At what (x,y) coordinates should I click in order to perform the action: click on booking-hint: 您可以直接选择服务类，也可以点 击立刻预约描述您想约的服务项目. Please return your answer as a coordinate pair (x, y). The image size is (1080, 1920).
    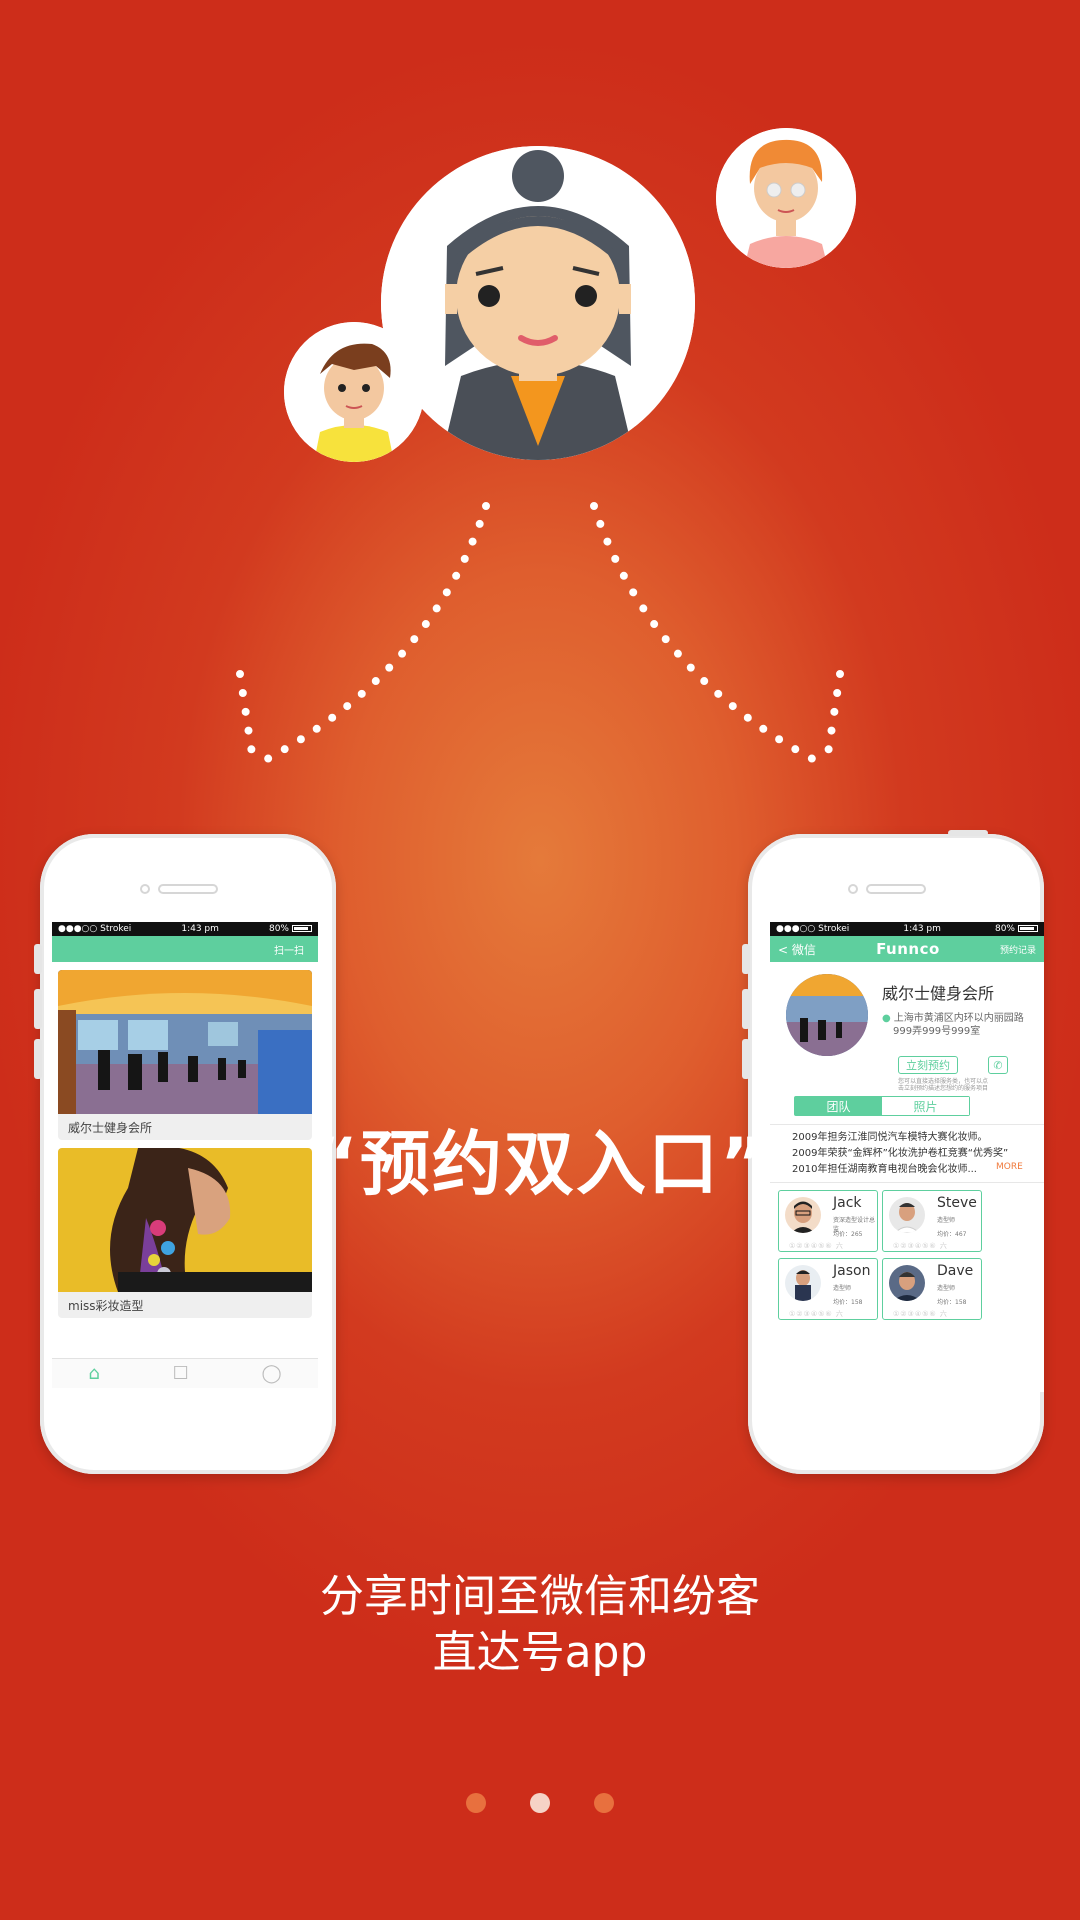
    Looking at the image, I should click on (943, 1085).